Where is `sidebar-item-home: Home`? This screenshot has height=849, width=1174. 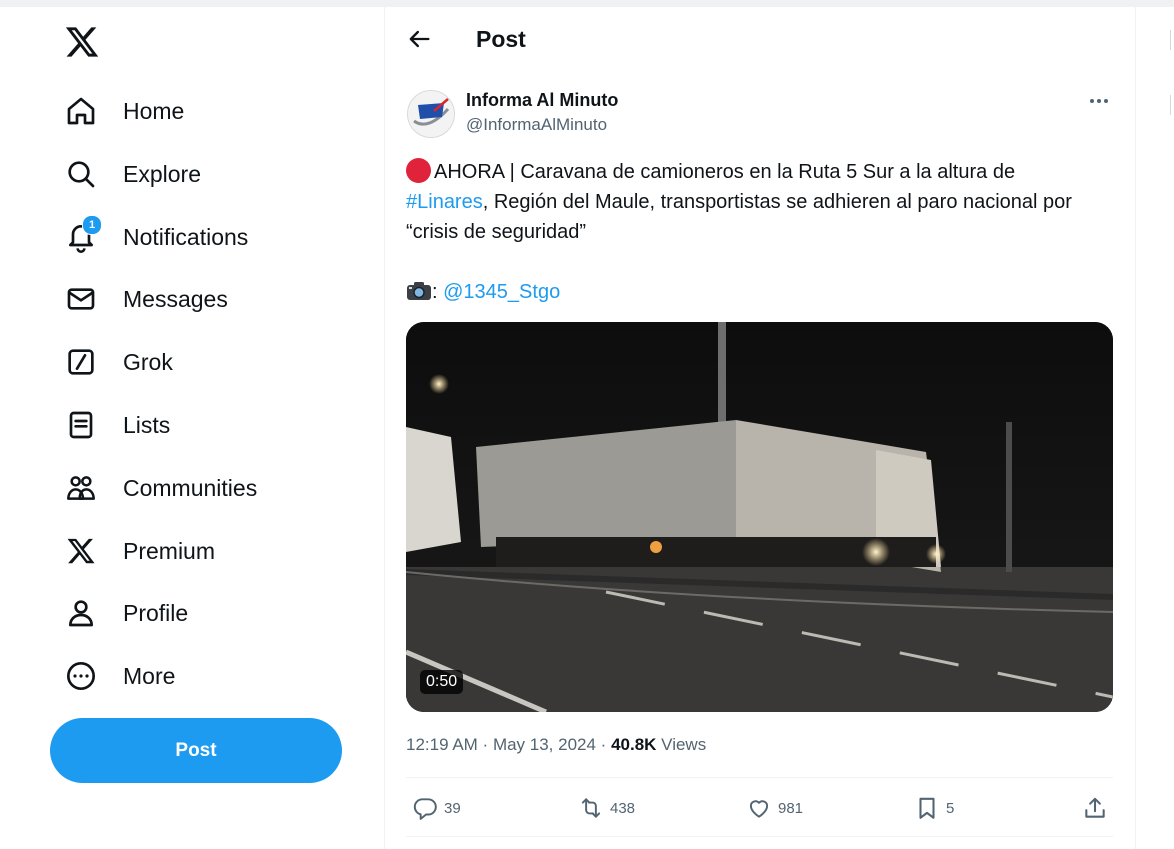
sidebar-item-home: Home is located at coordinates (124, 111).